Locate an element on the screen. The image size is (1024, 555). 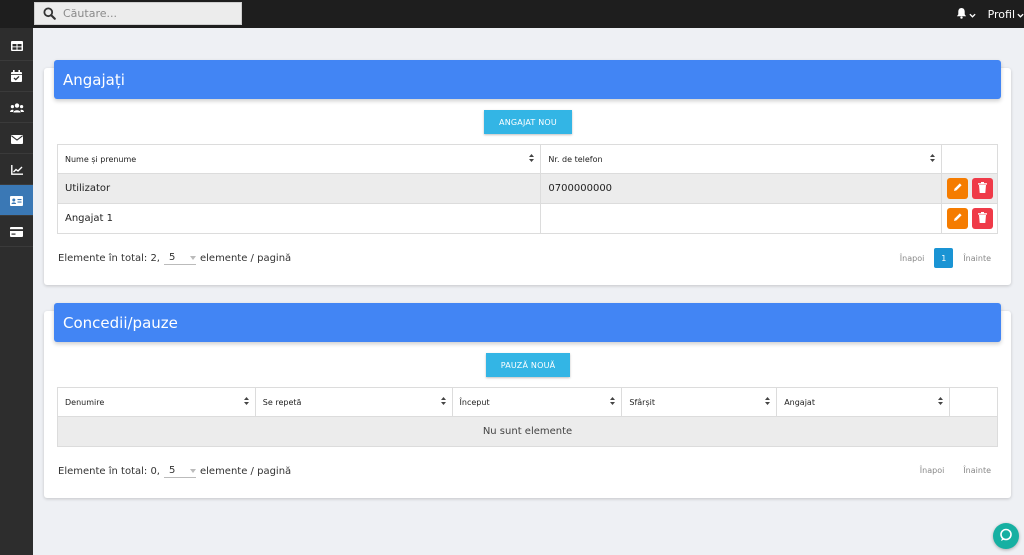
employee-phone is located at coordinates (741, 218).